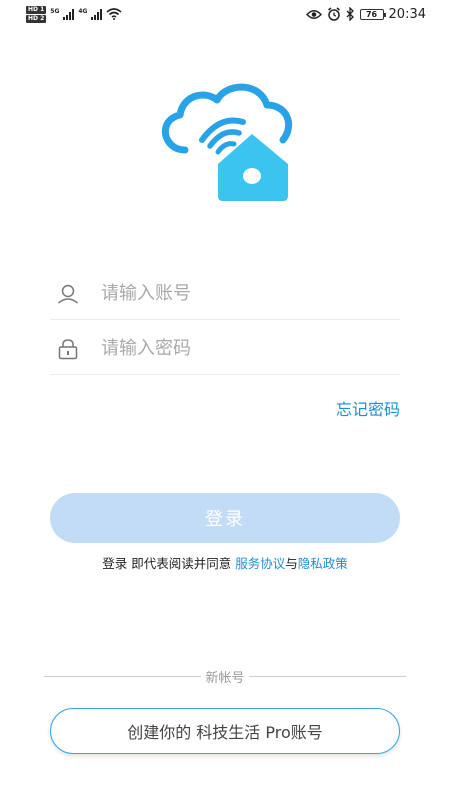  What do you see at coordinates (225, 518) in the screenshot?
I see `login-button: 登录` at bounding box center [225, 518].